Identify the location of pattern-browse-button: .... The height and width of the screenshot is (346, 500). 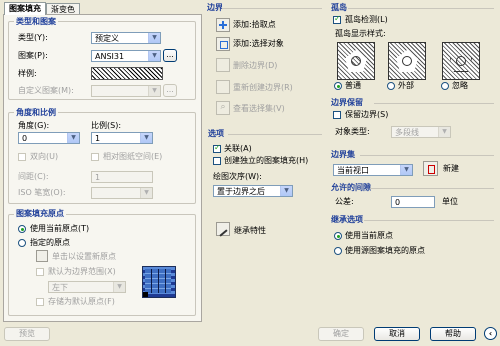
(170, 55).